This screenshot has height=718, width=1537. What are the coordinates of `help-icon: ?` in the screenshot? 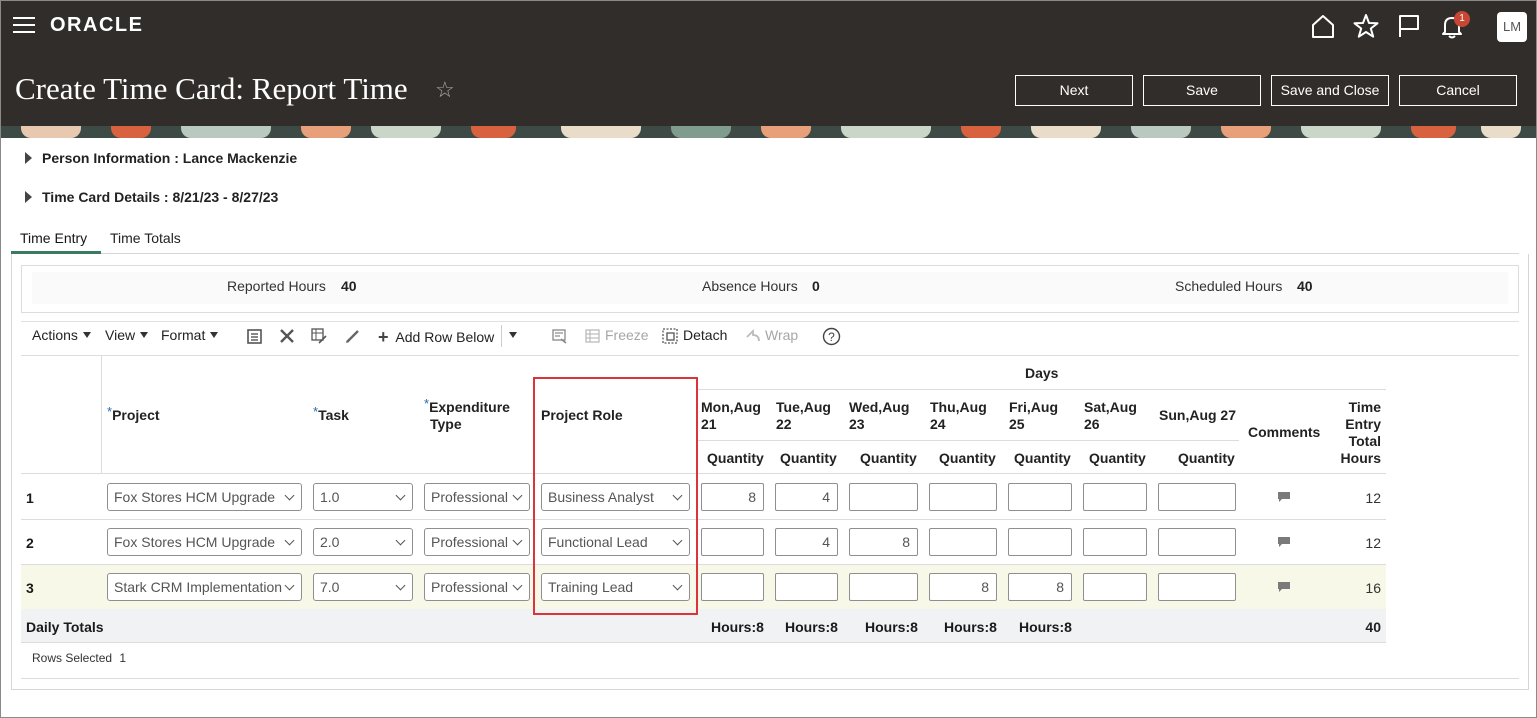 It's located at (831, 336).